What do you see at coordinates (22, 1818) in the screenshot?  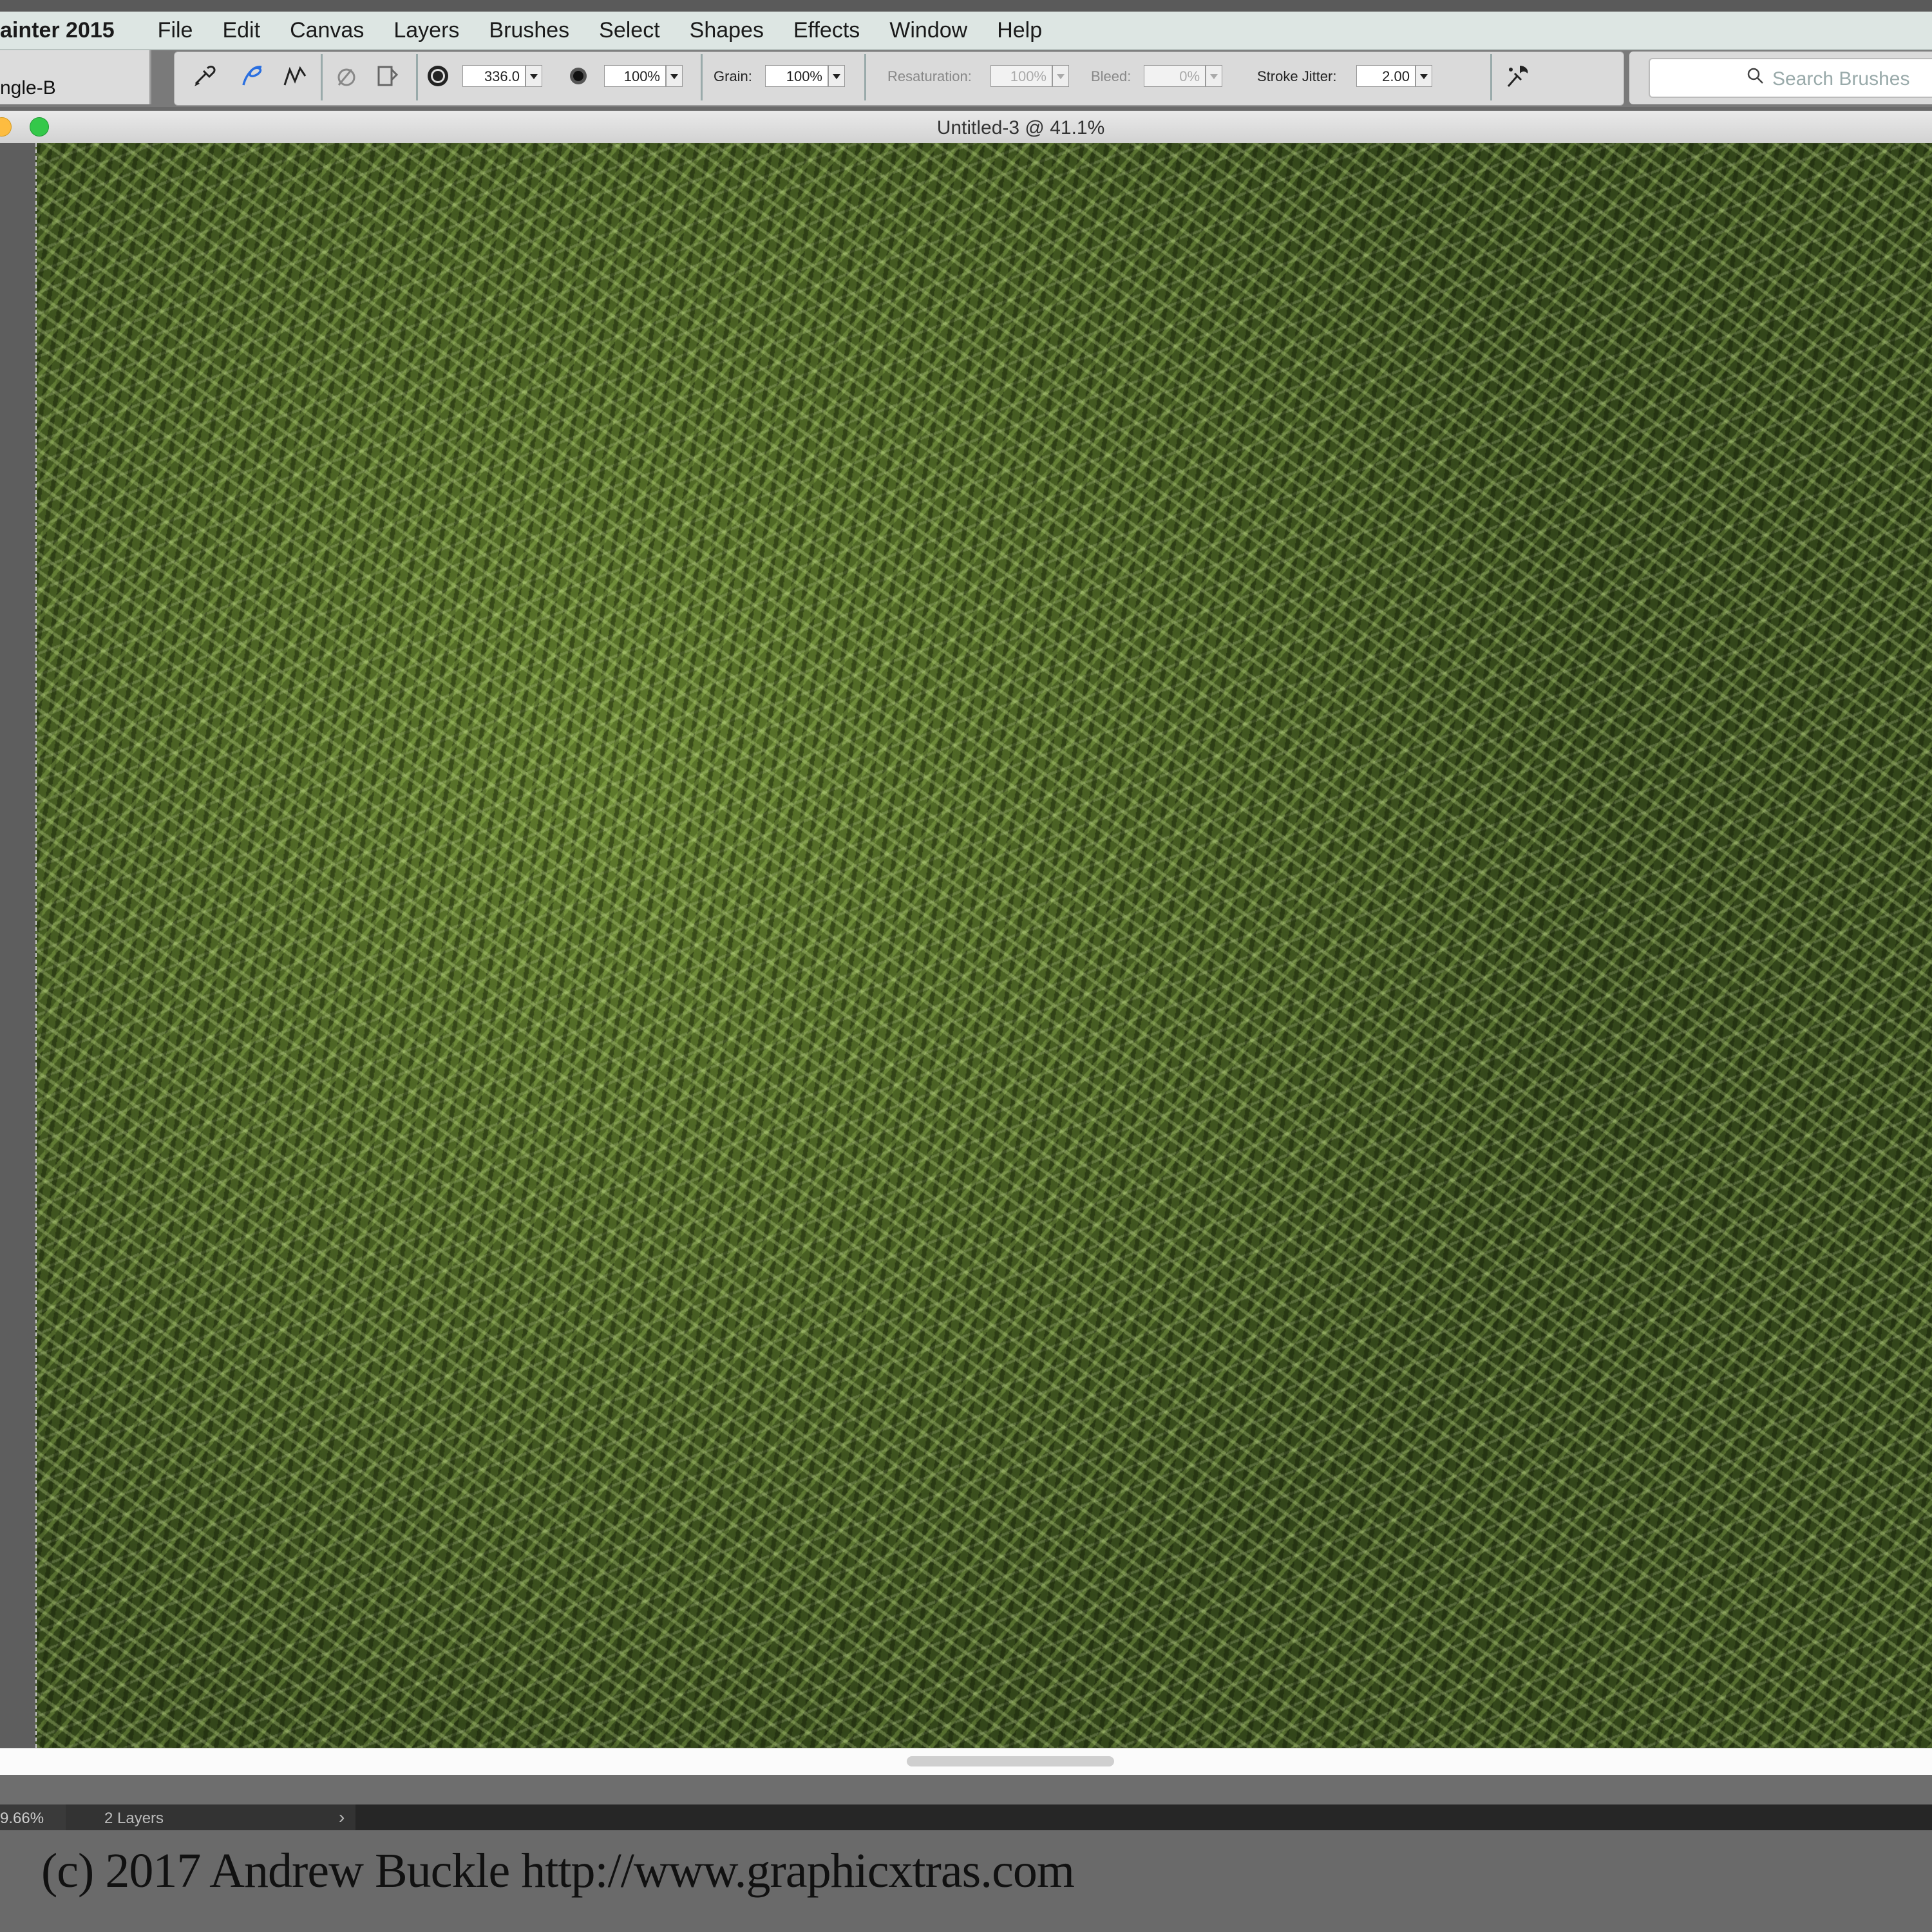 I see `zoom-level: 9.66%` at bounding box center [22, 1818].